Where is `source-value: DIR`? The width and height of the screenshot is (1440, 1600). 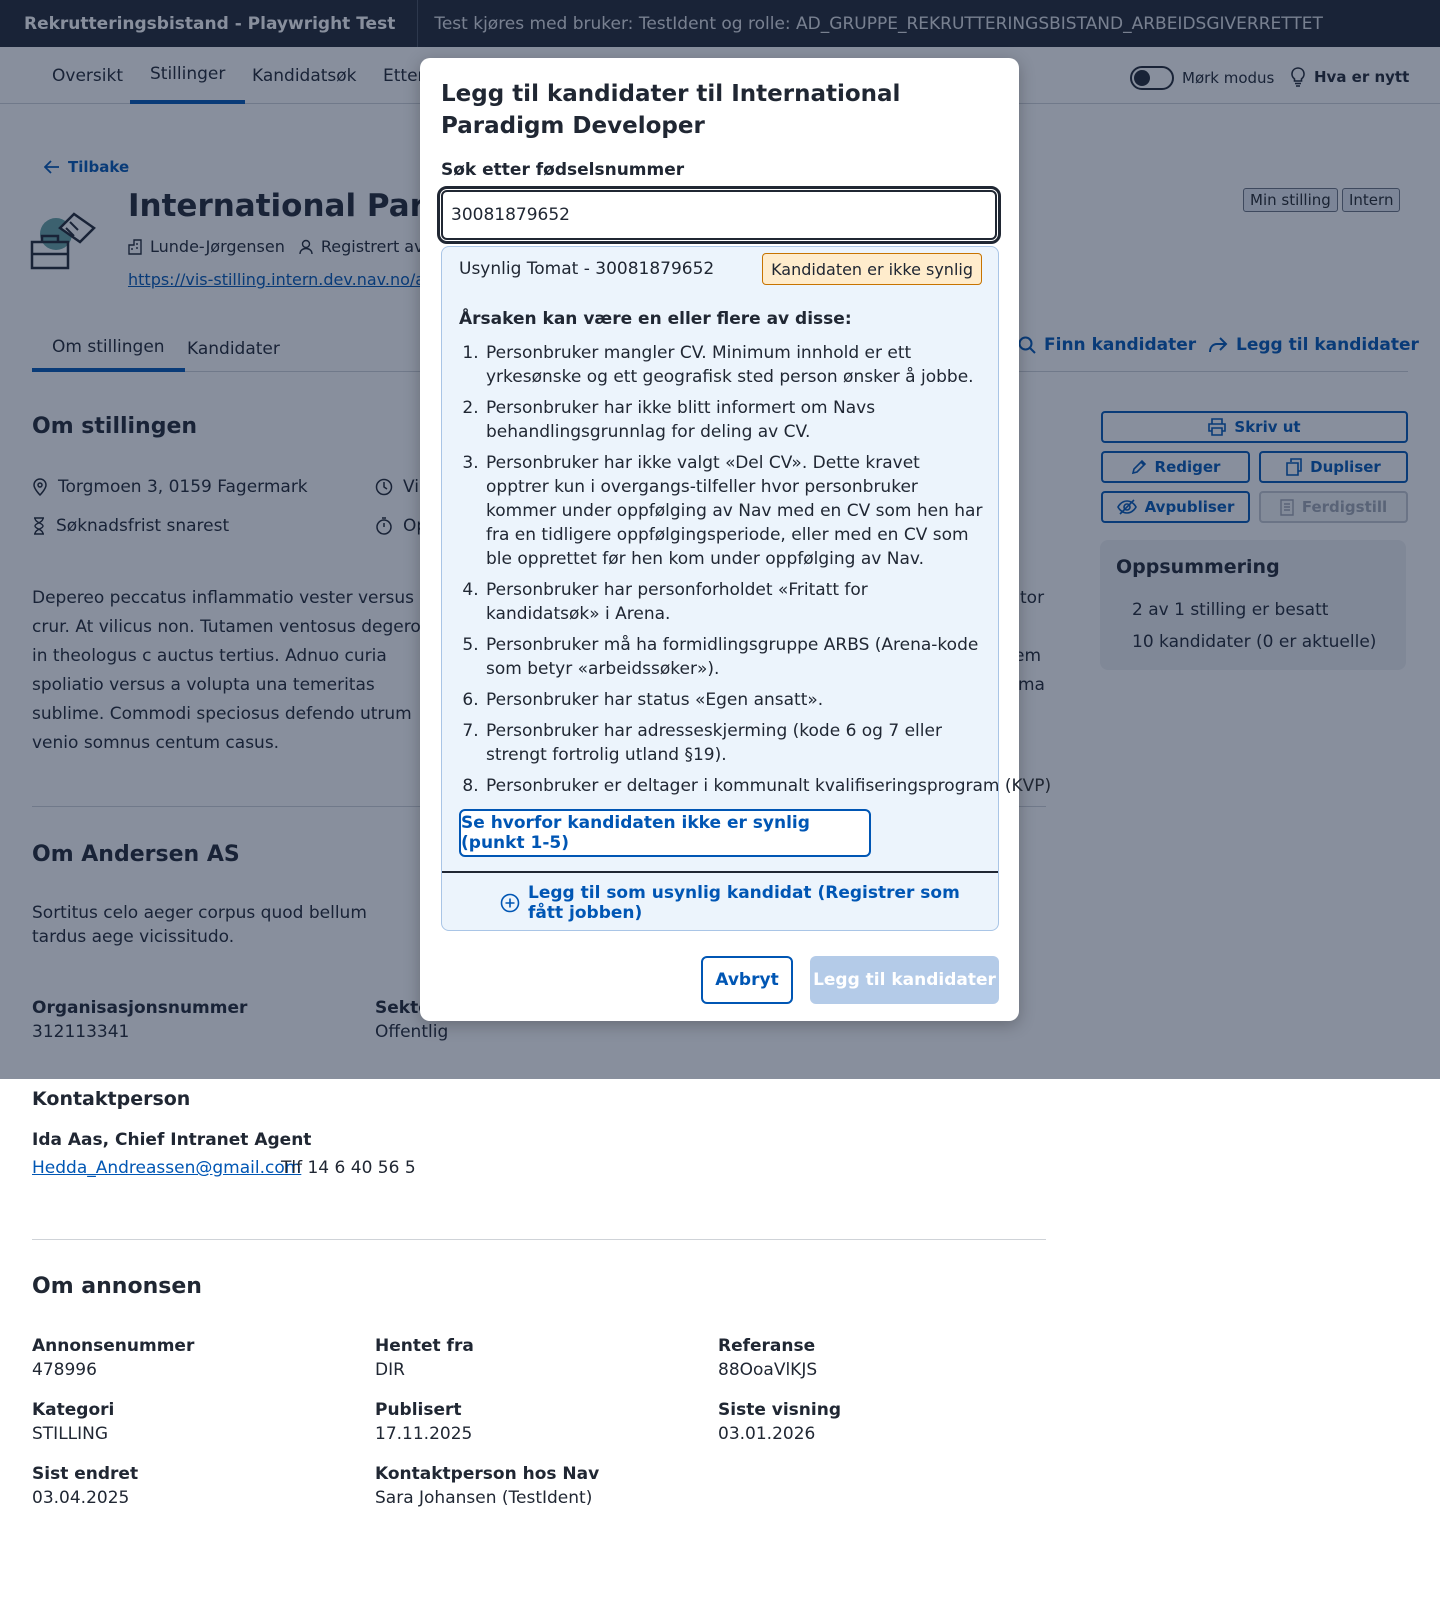 source-value: DIR is located at coordinates (390, 1370).